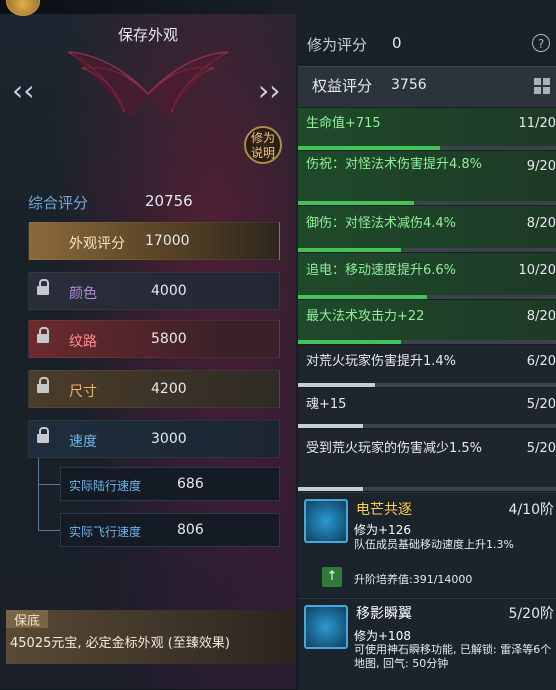 The width and height of the screenshot is (556, 690). Describe the element at coordinates (167, 241) in the screenshot. I see `appearance-score-value: 17000` at that location.